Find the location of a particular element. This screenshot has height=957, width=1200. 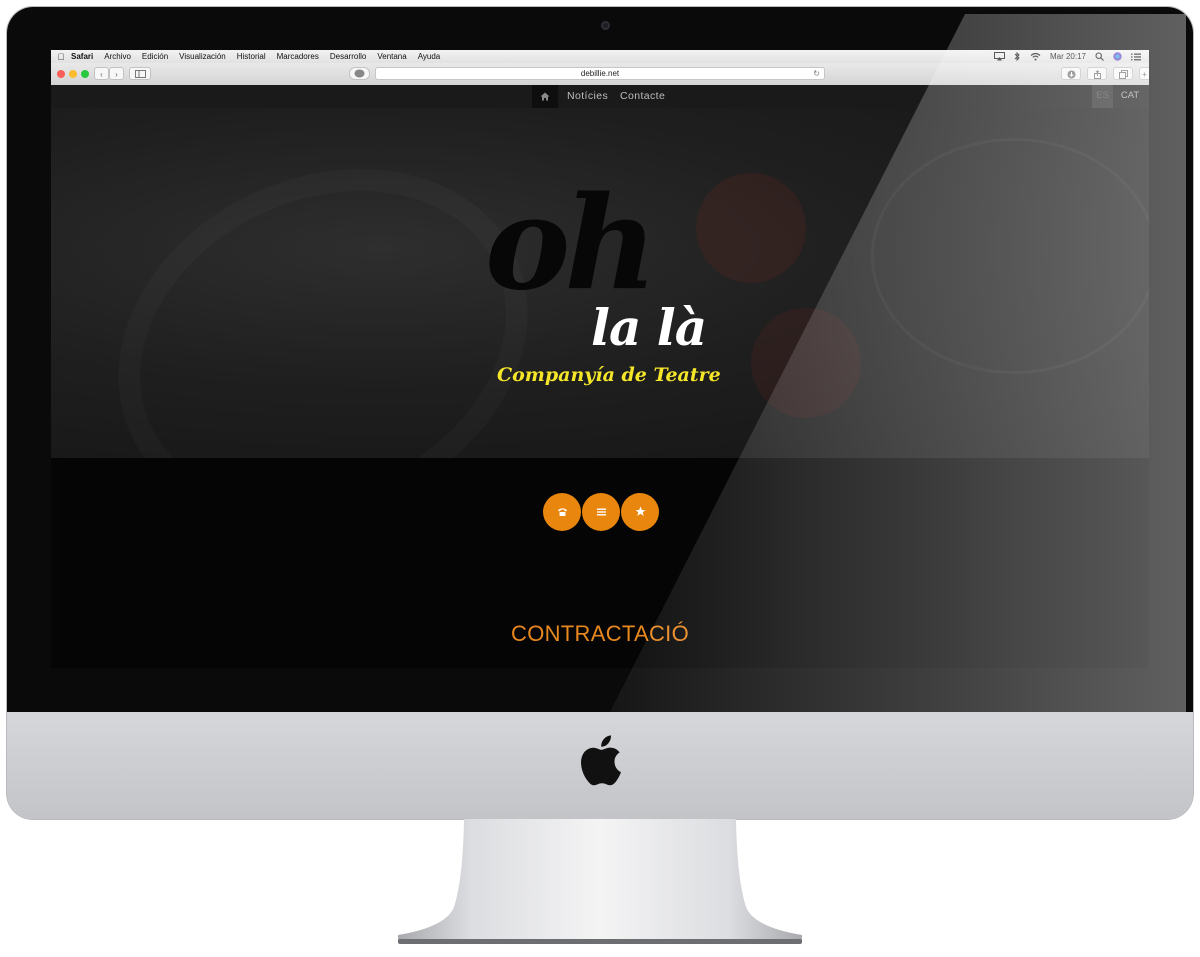

back-button: ‹ is located at coordinates (101, 73).